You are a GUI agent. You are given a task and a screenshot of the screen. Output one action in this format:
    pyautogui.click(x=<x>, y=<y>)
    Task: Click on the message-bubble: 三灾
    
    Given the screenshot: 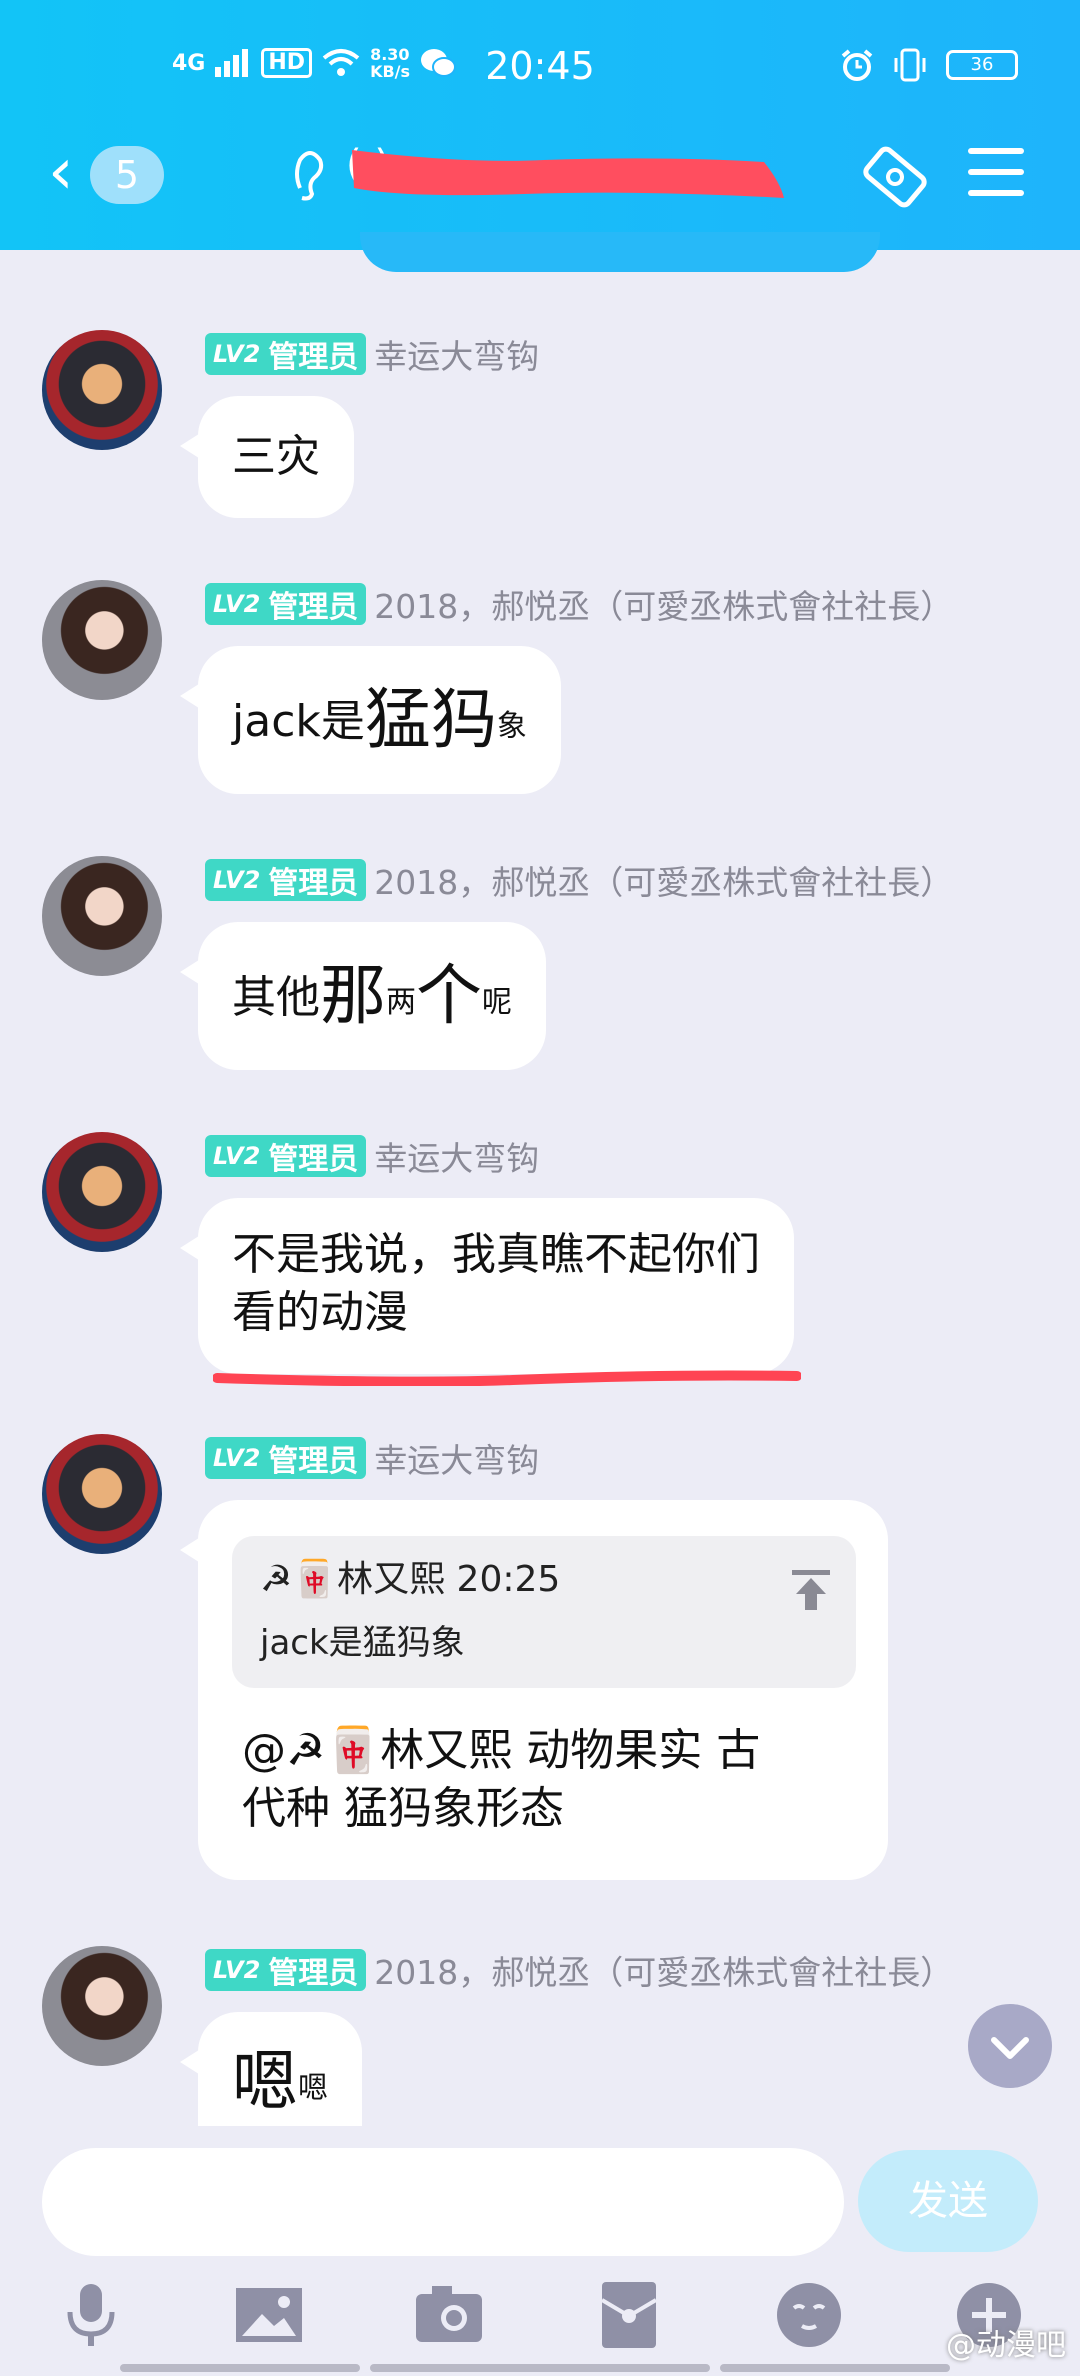 What is the action you would take?
    pyautogui.click(x=267, y=457)
    